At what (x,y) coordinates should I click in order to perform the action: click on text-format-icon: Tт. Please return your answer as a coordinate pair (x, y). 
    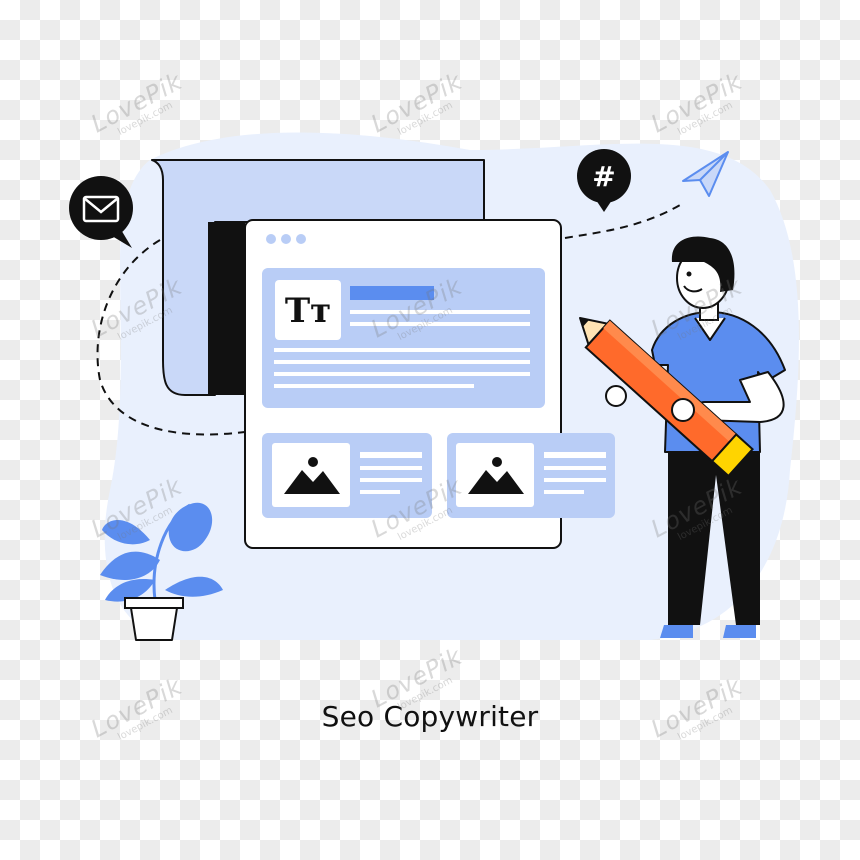
    Looking at the image, I should click on (308, 311).